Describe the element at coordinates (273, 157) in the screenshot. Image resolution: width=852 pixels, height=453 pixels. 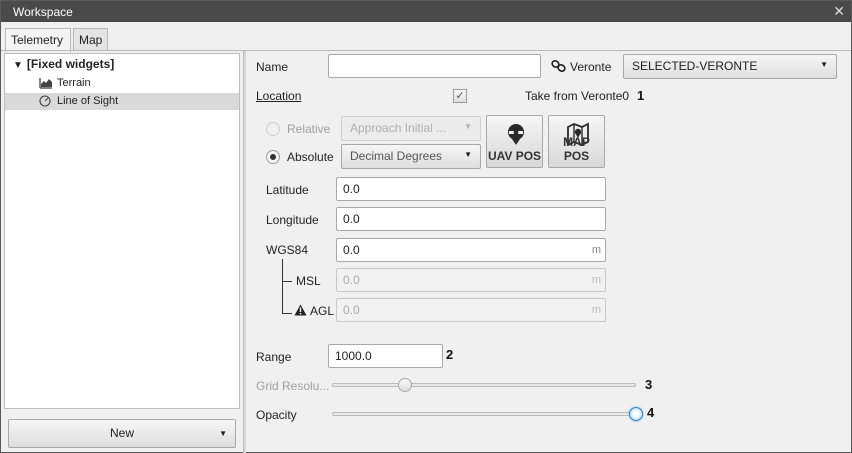
I see `absolute-radio` at that location.